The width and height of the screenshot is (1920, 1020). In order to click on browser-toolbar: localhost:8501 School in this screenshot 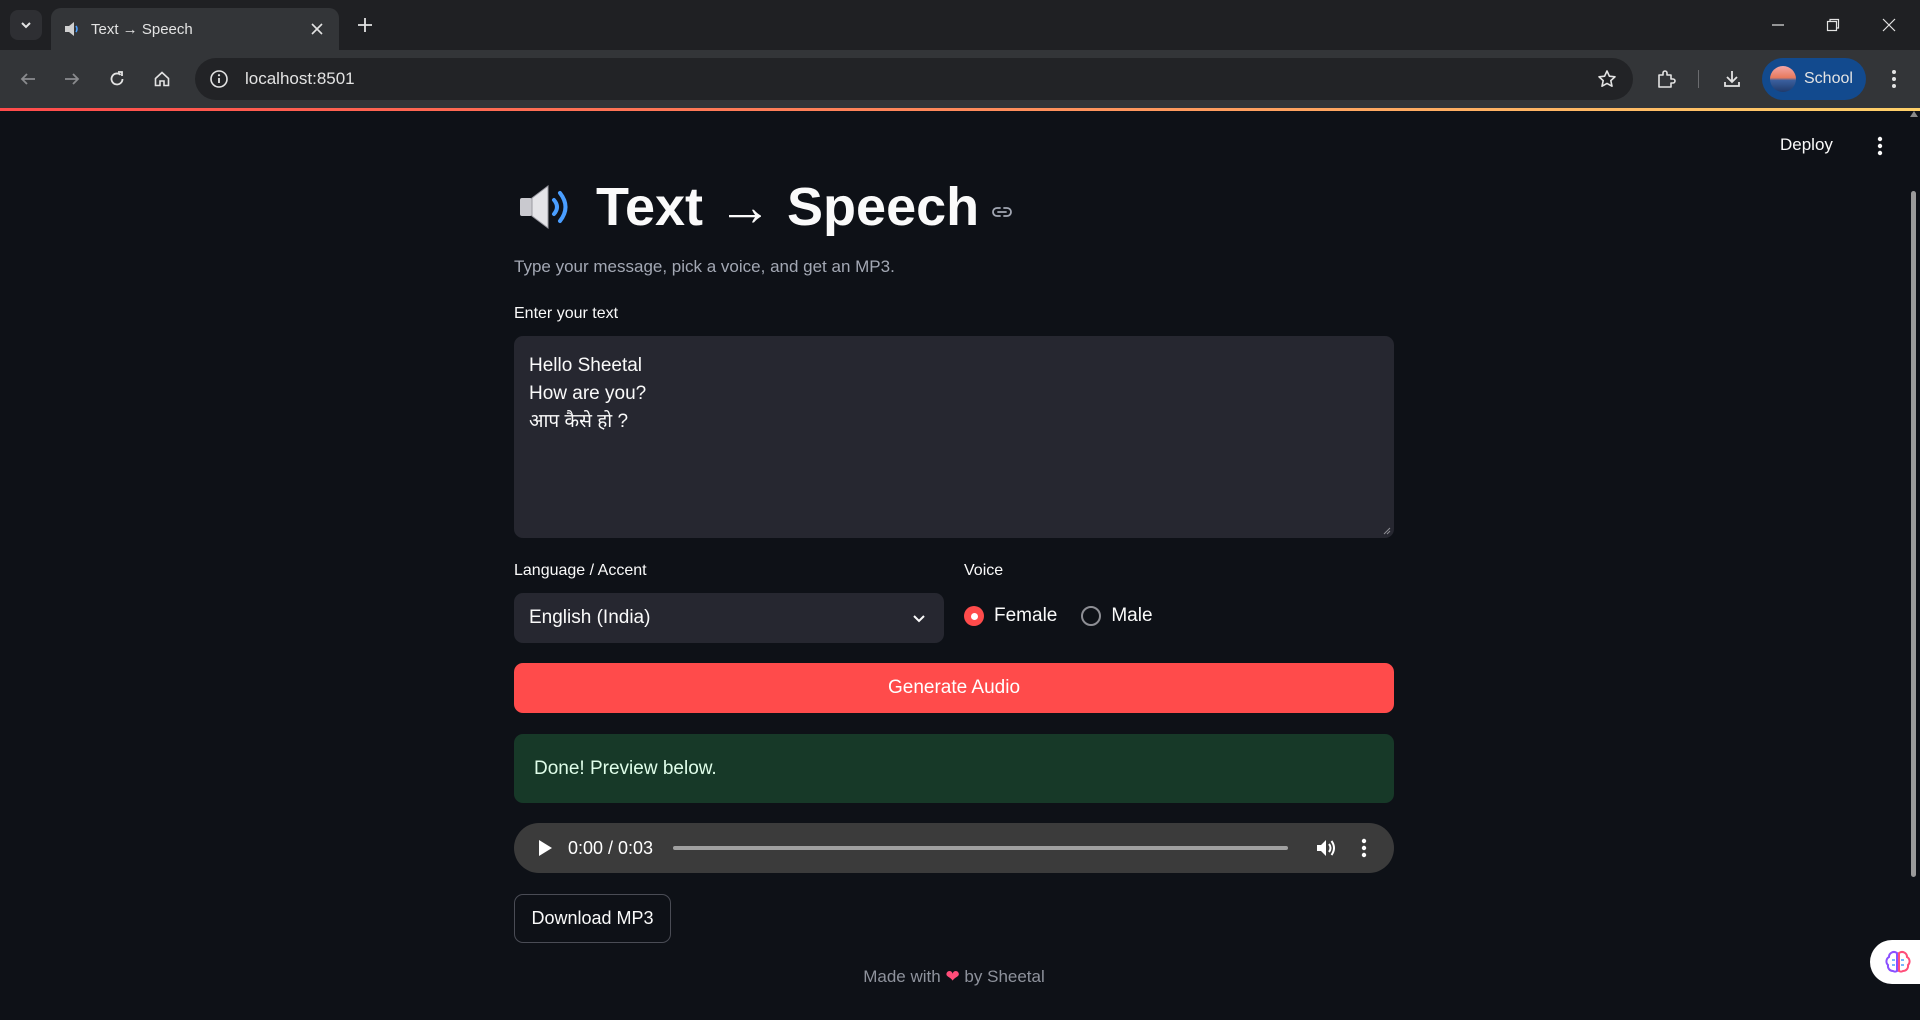, I will do `click(960, 79)`.